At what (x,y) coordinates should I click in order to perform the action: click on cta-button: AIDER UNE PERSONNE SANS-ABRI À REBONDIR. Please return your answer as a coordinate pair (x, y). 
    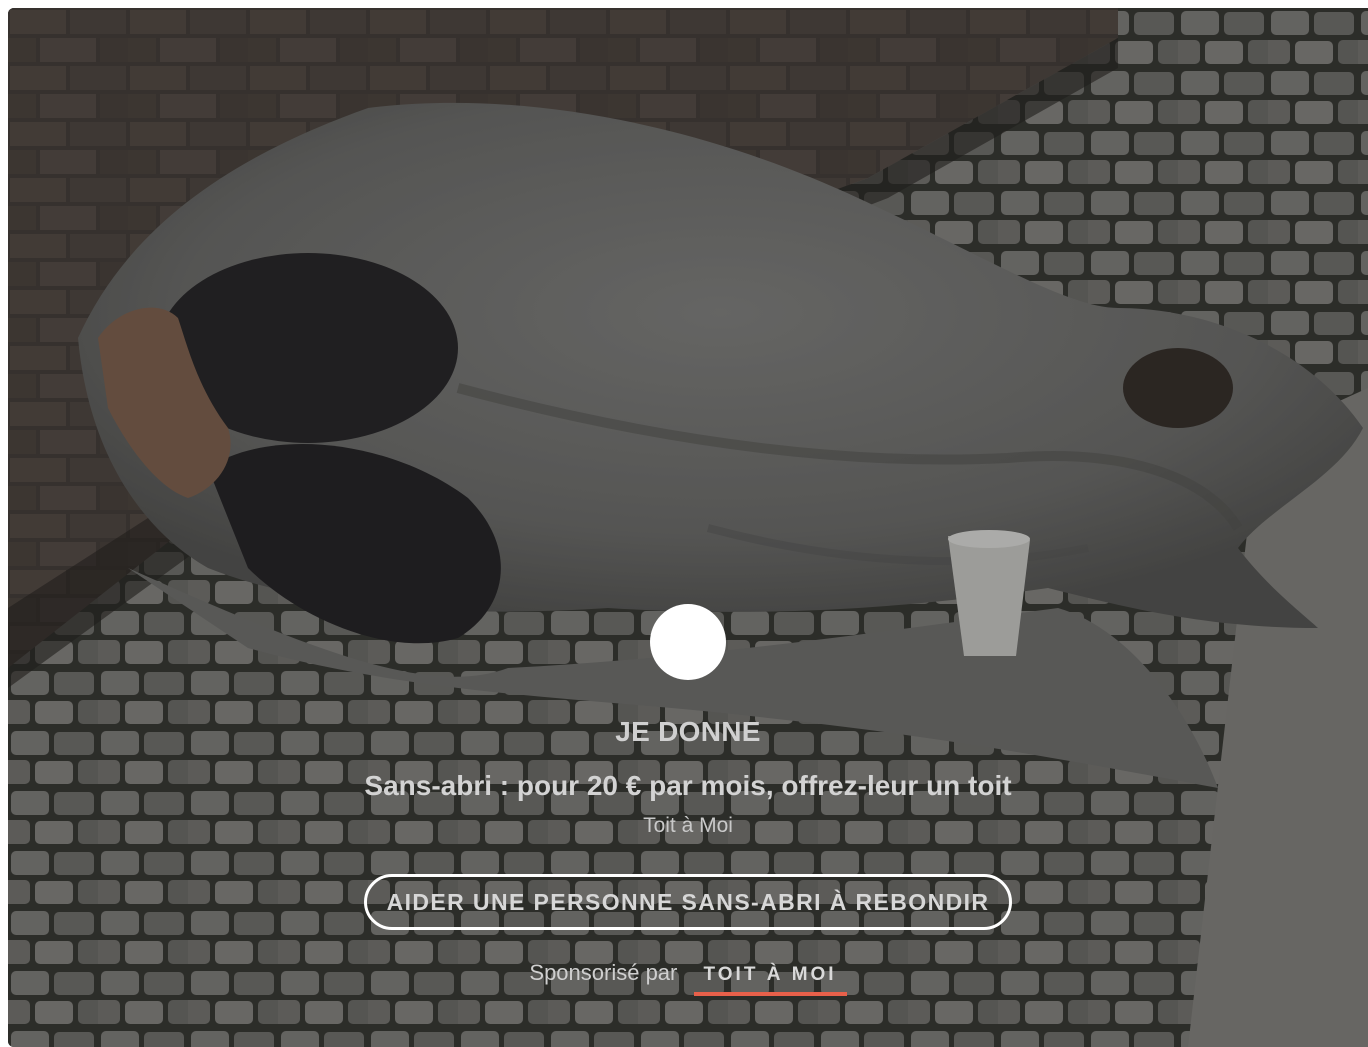
    Looking at the image, I should click on (688, 902).